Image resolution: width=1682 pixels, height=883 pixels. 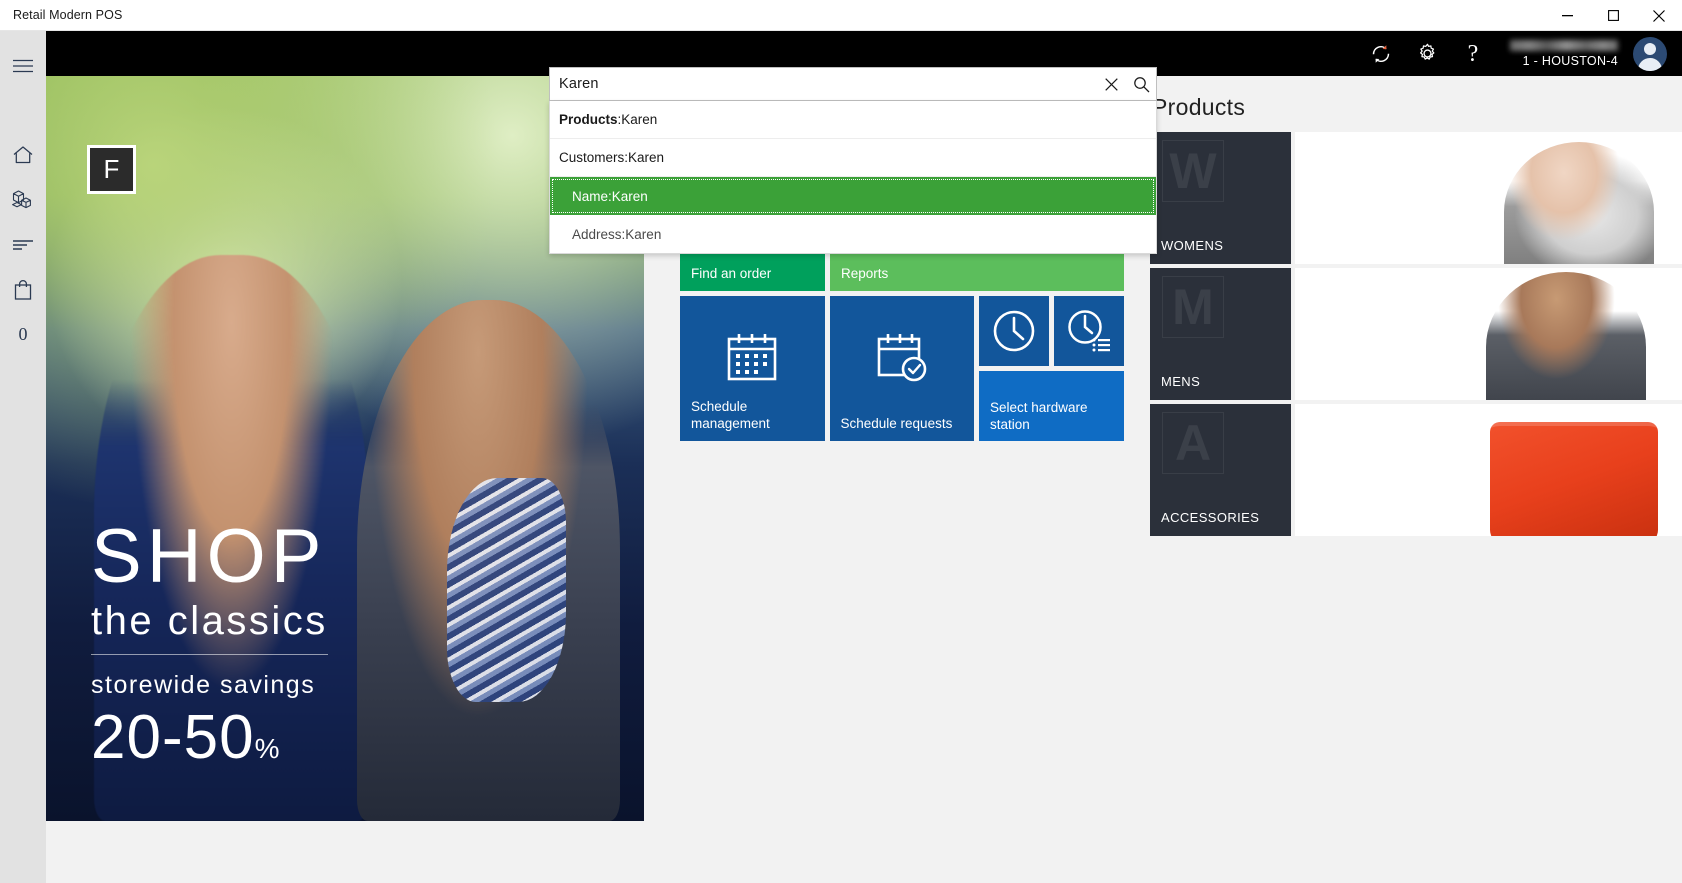 What do you see at coordinates (731, 274) in the screenshot?
I see `tile-label: Find an order` at bounding box center [731, 274].